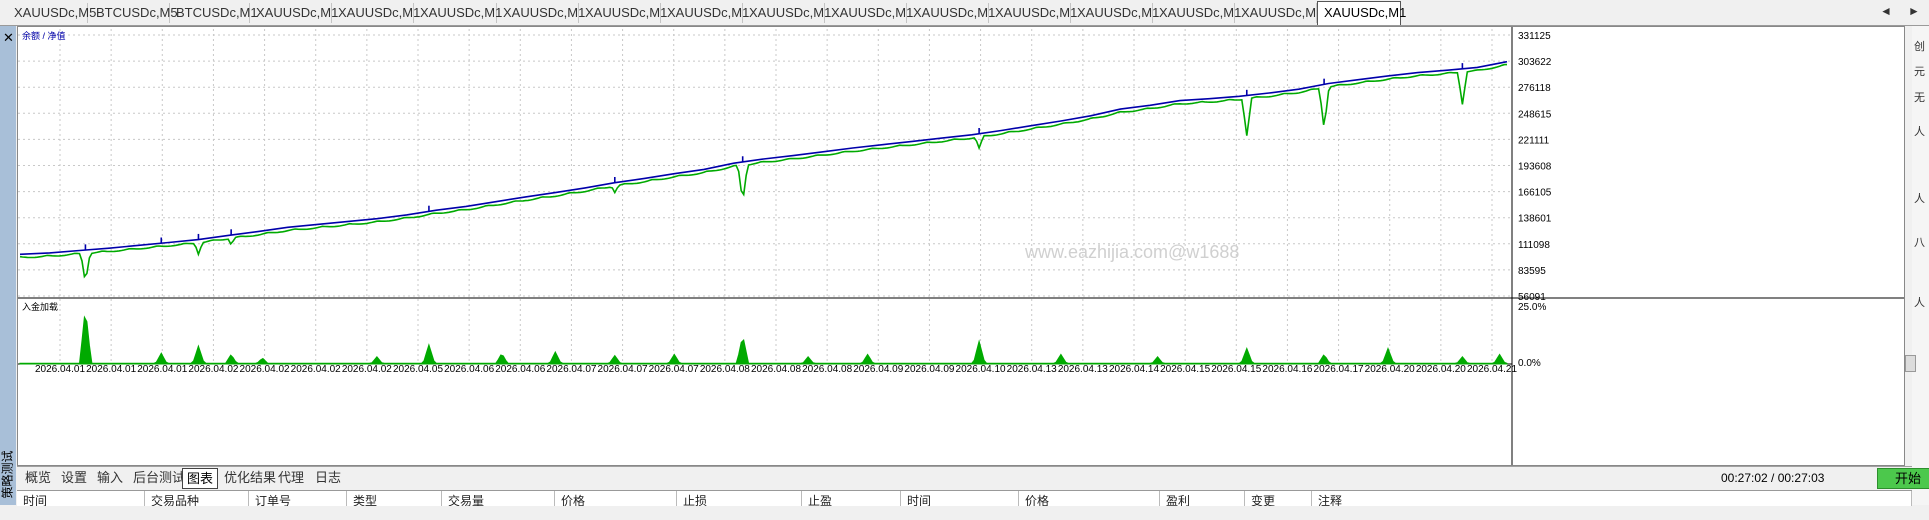 The height and width of the screenshot is (520, 1929). Describe the element at coordinates (74, 478) in the screenshot. I see `tester-tab: 设置` at that location.